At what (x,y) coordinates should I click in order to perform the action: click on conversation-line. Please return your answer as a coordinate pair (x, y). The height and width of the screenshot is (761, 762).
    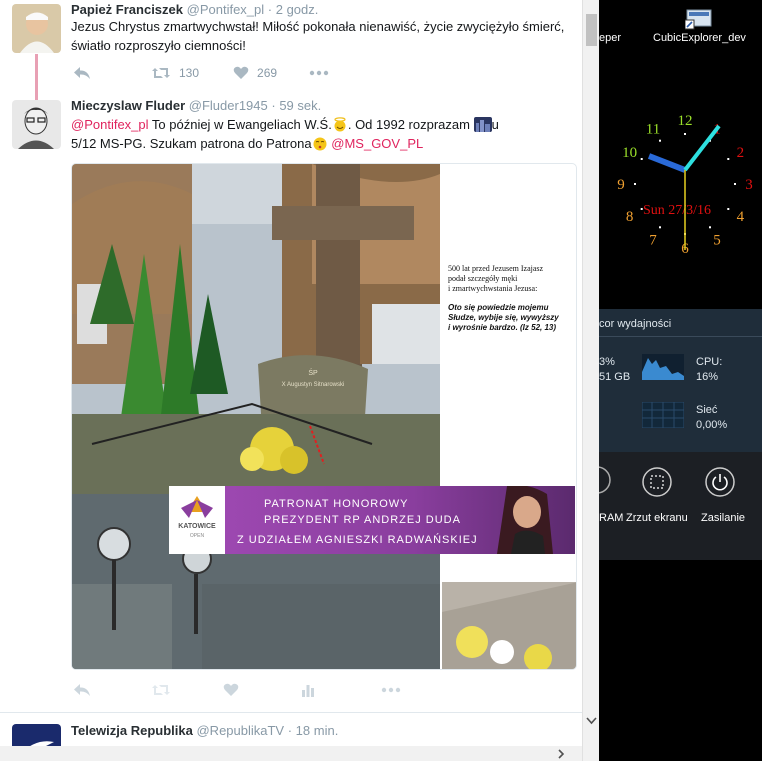
    Looking at the image, I should click on (36, 77).